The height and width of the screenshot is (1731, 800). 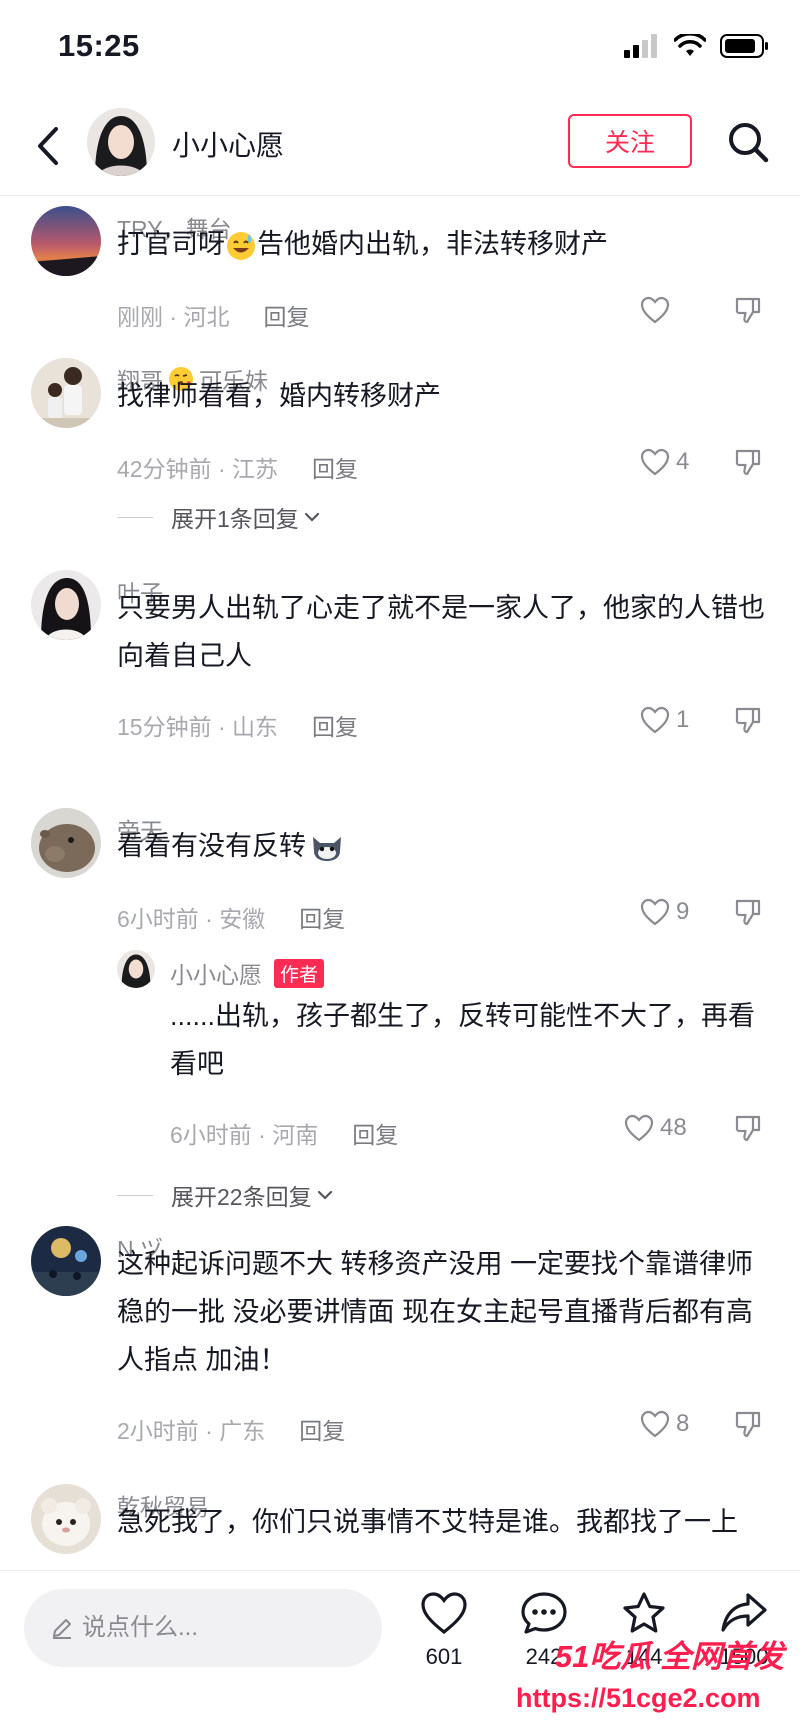 What do you see at coordinates (669, 1656) in the screenshot?
I see `watermark-brand: 51吃瓜 全网首发` at bounding box center [669, 1656].